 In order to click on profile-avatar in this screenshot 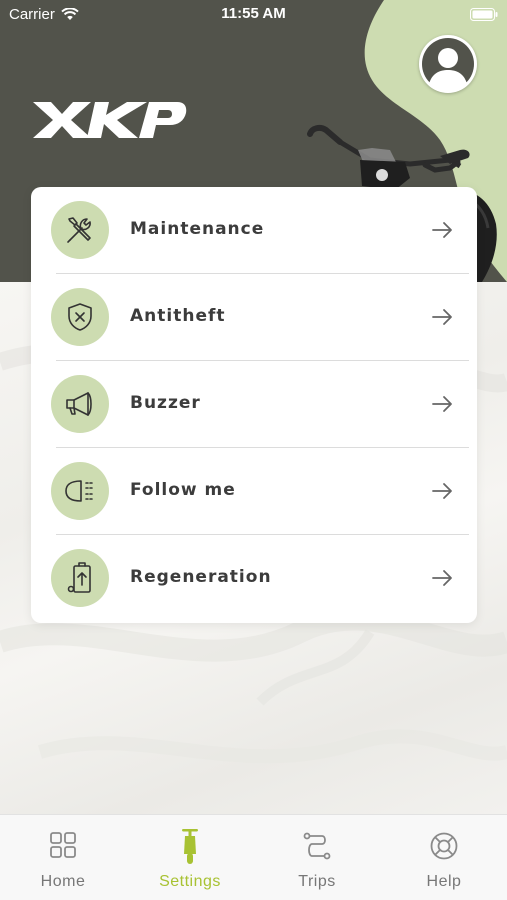, I will do `click(448, 64)`.